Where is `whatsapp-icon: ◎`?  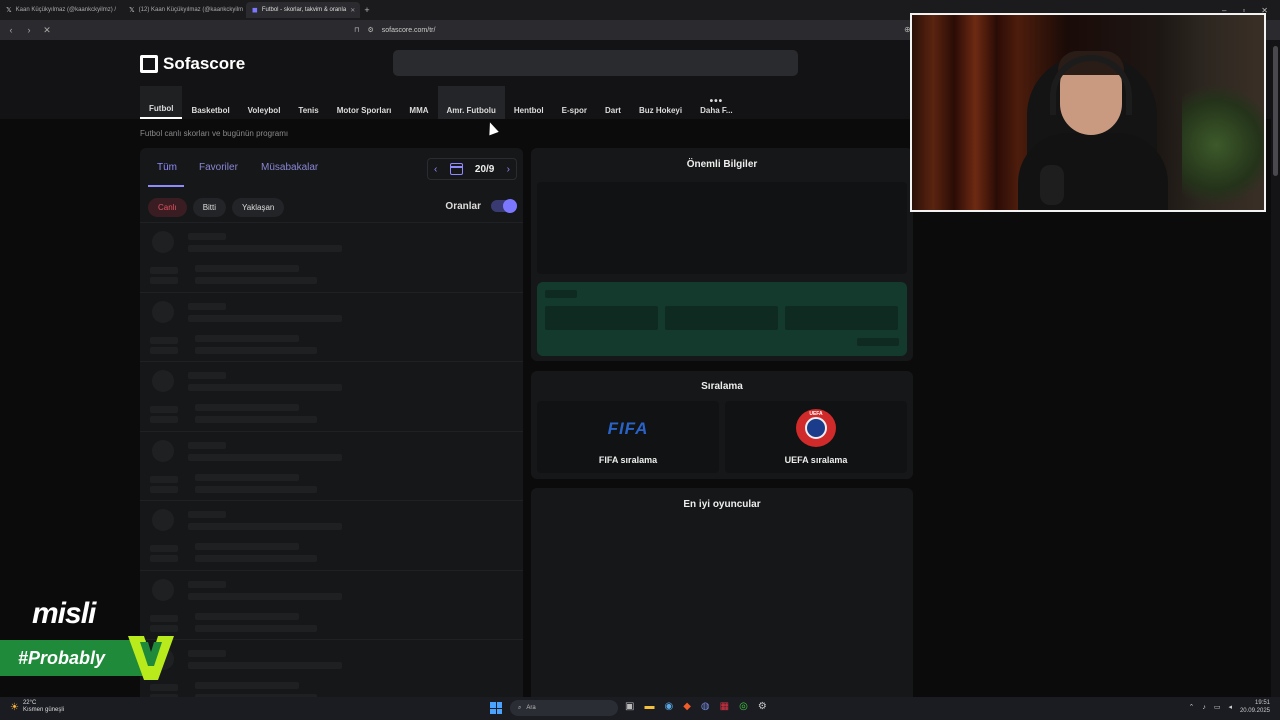 whatsapp-icon: ◎ is located at coordinates (743, 706).